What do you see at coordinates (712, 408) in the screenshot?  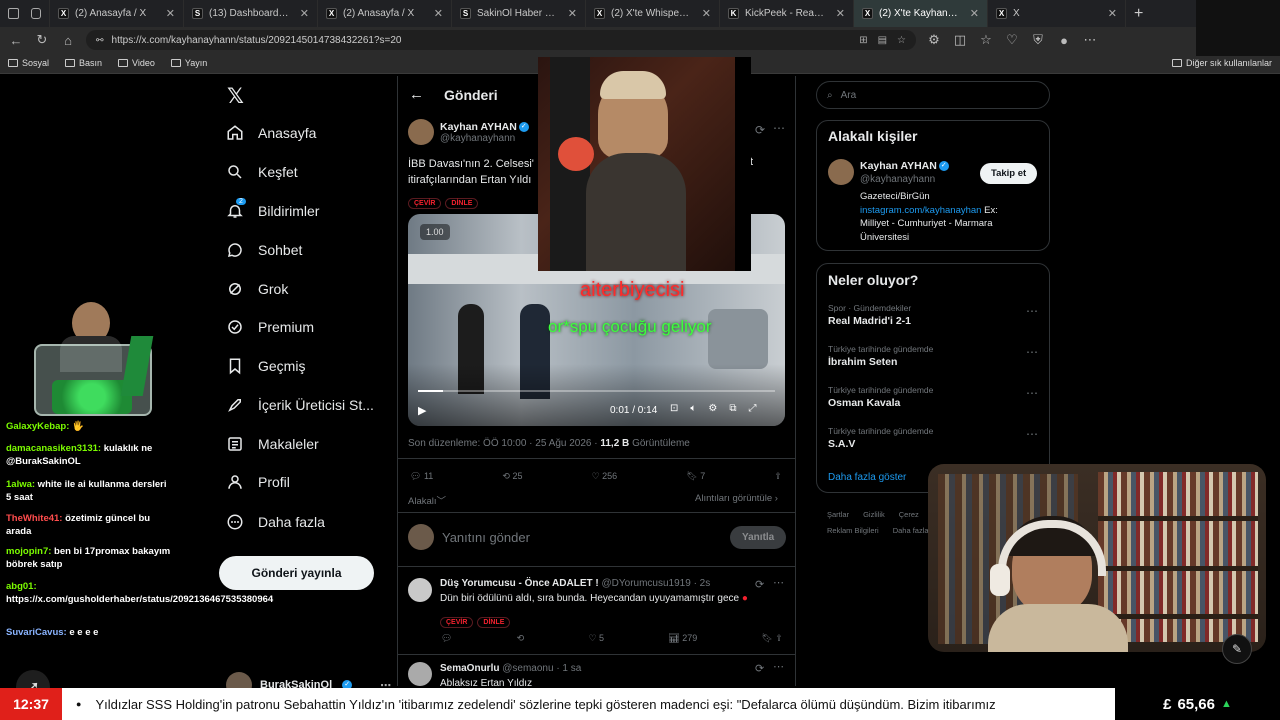 I see `settings-icon: ⚙` at bounding box center [712, 408].